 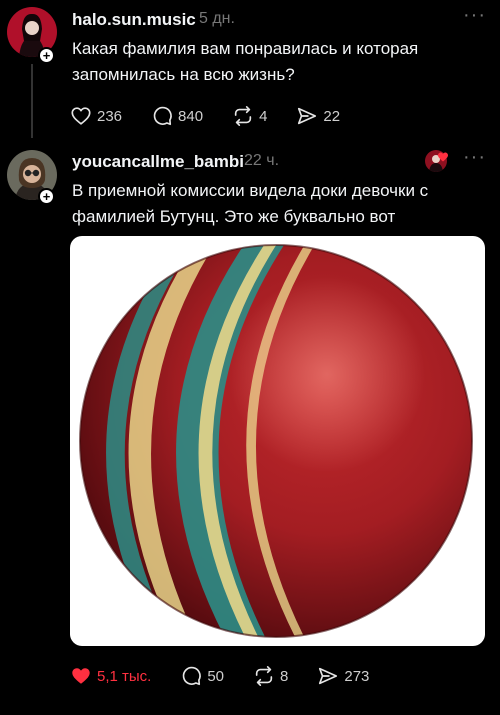 What do you see at coordinates (343, 676) in the screenshot?
I see `share-button-post2: 273` at bounding box center [343, 676].